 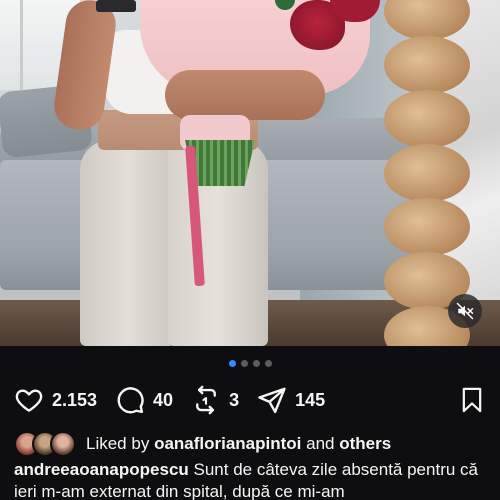 What do you see at coordinates (74, 400) in the screenshot?
I see `like-count: 2.153` at bounding box center [74, 400].